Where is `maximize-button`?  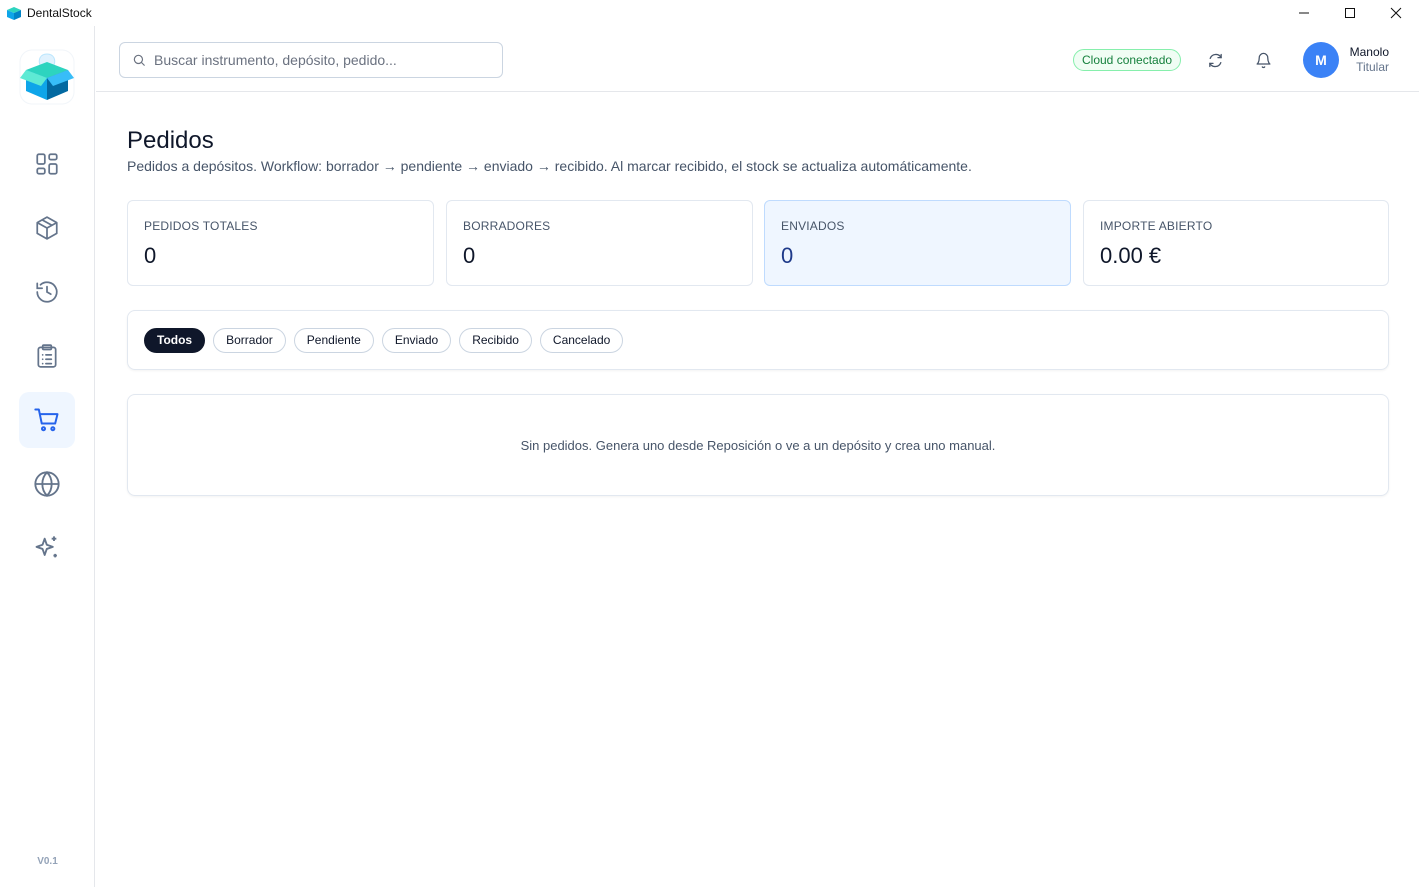 maximize-button is located at coordinates (1350, 13).